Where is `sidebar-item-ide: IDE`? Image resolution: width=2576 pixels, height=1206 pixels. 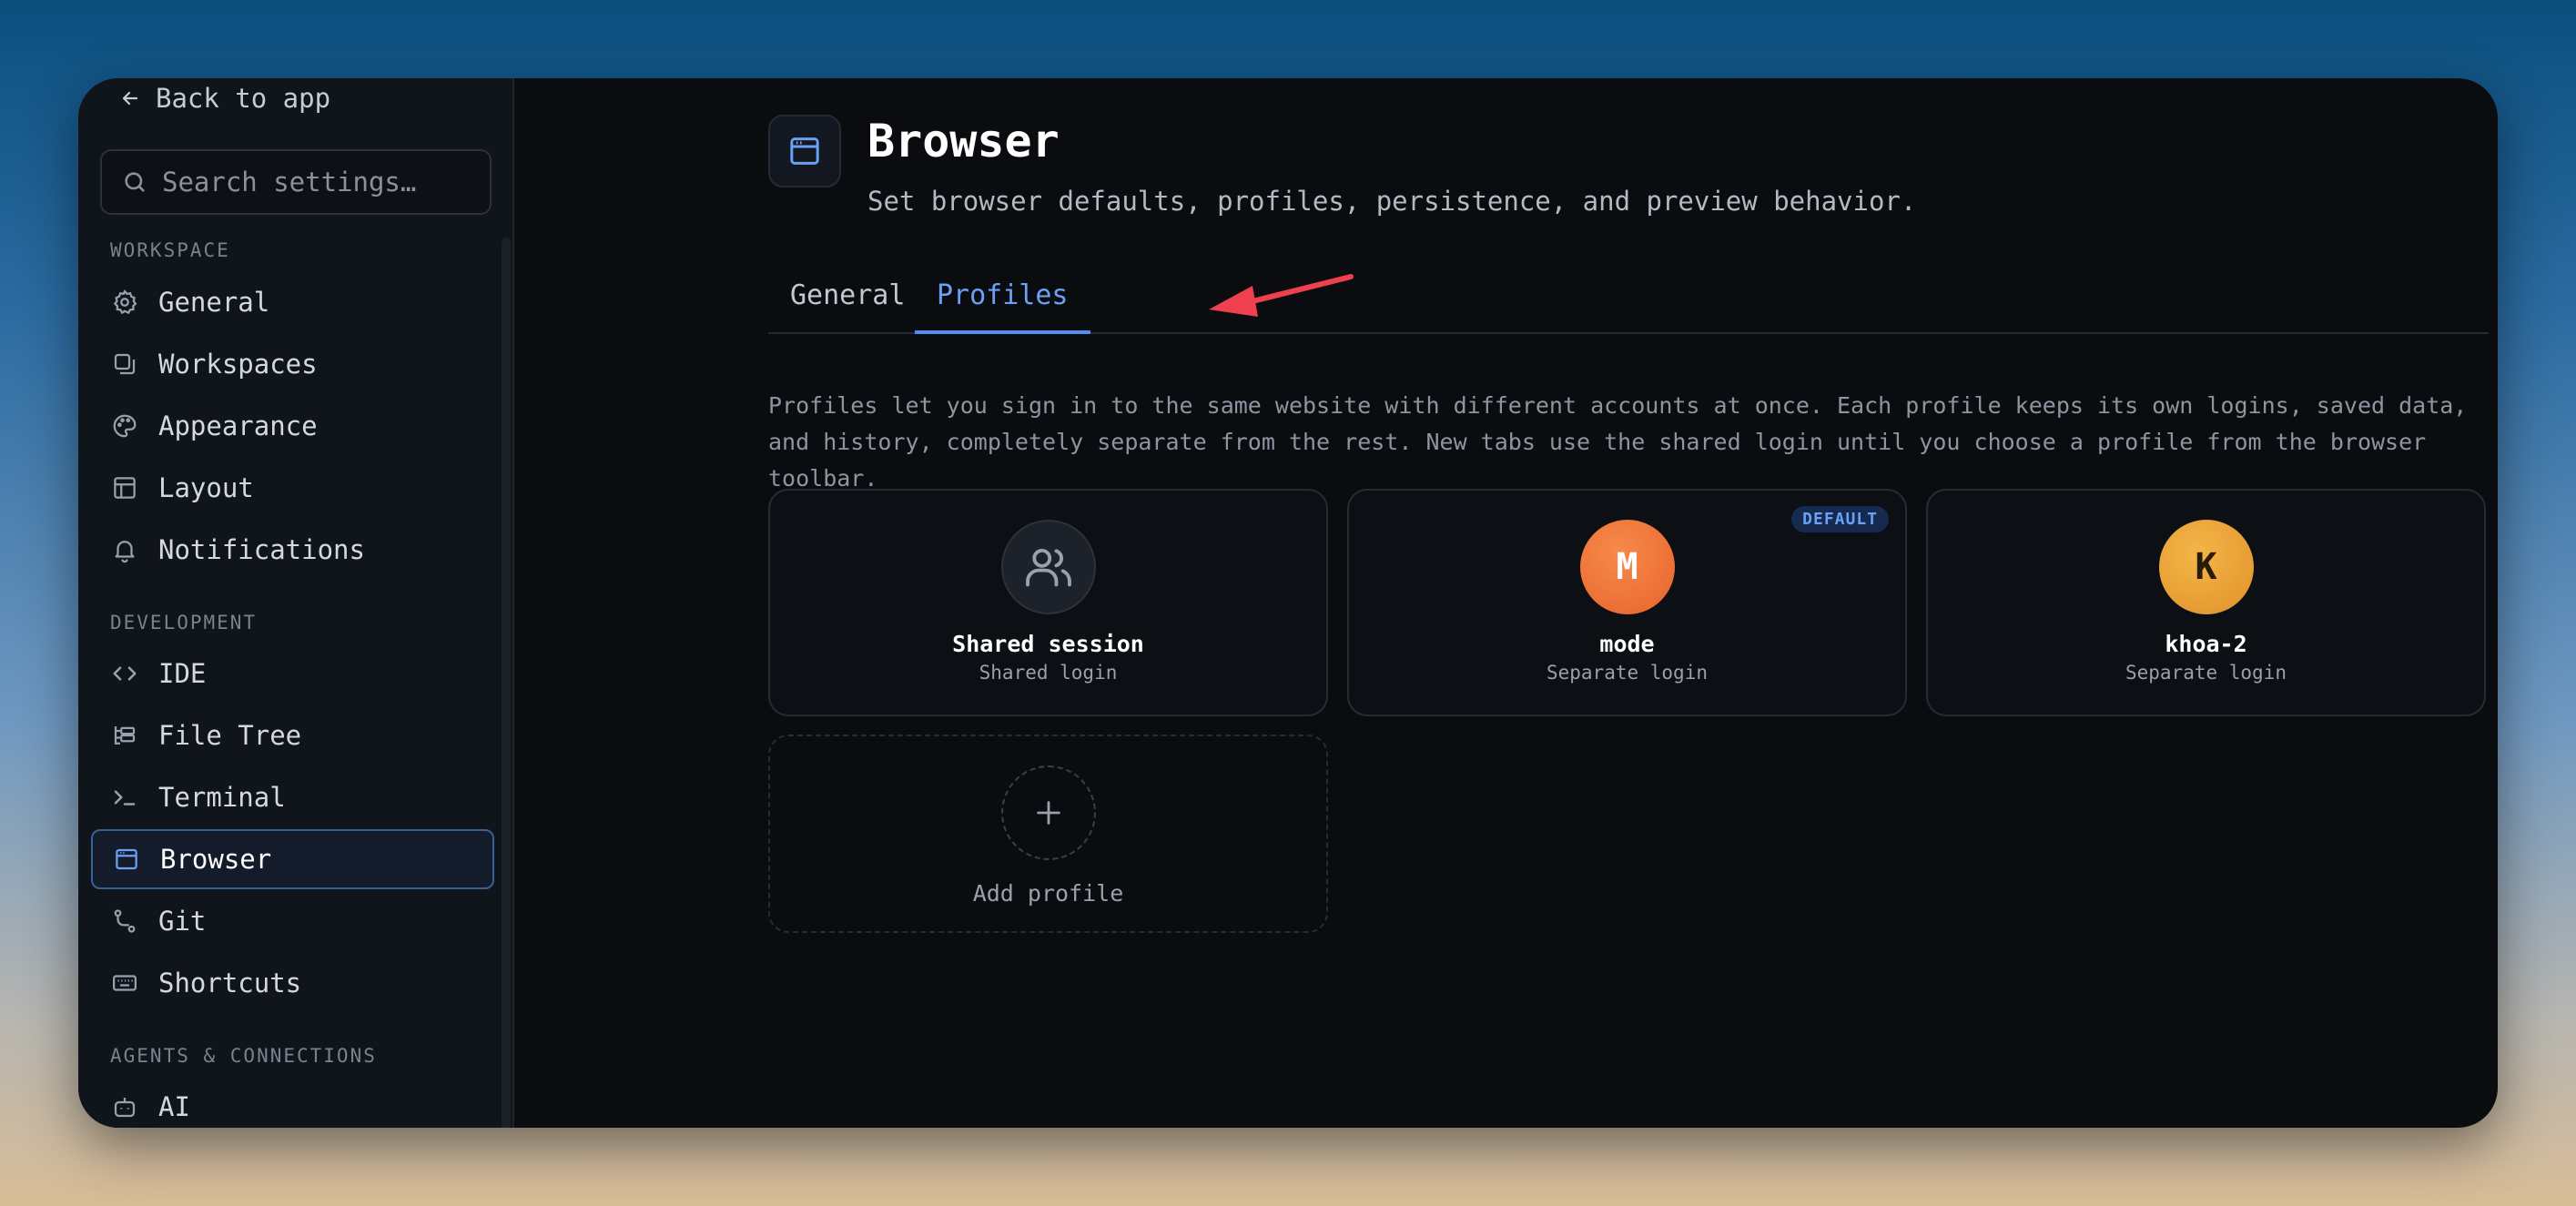 sidebar-item-ide: IDE is located at coordinates (292, 674).